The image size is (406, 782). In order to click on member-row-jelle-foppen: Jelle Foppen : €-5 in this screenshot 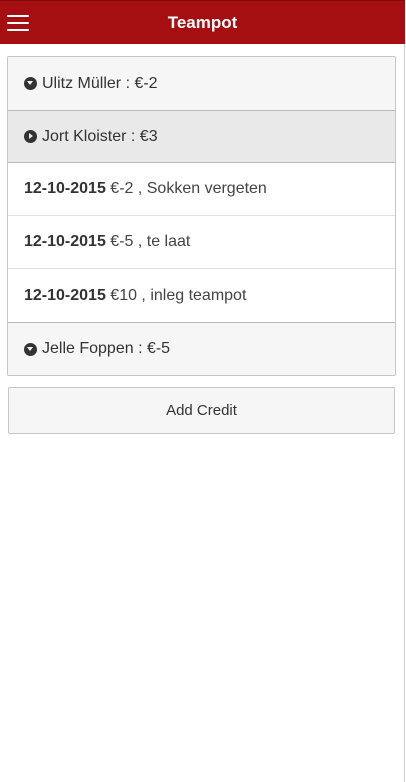, I will do `click(201, 348)`.